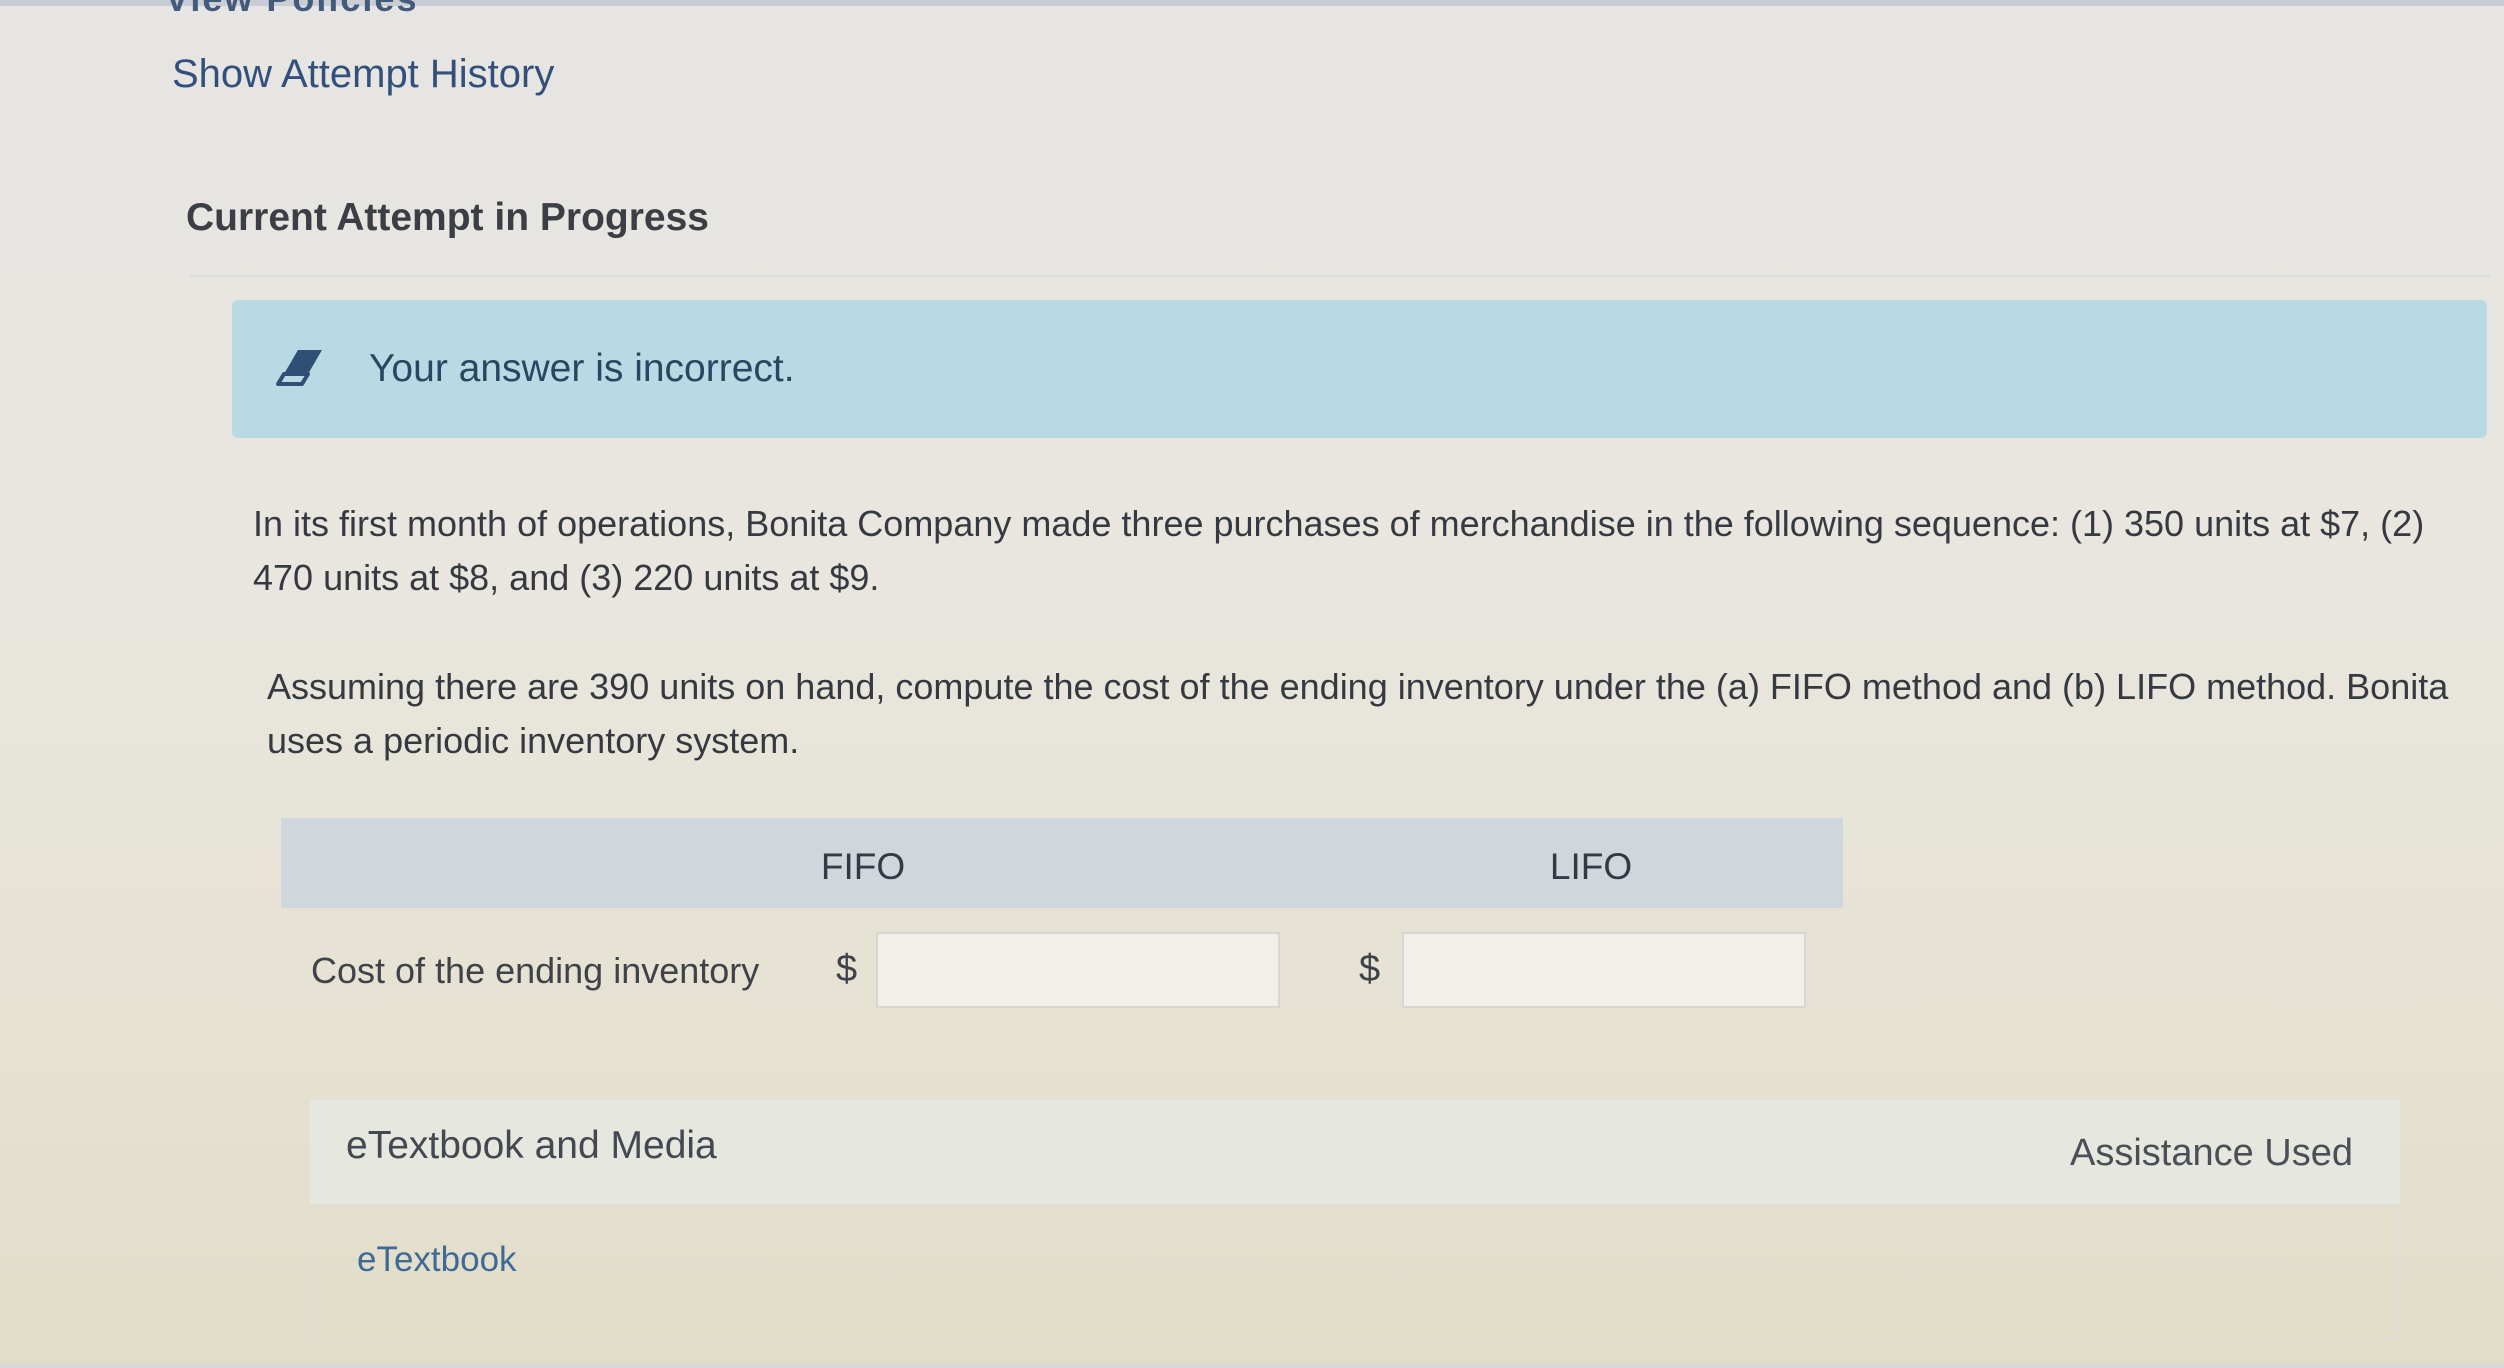  Describe the element at coordinates (2212, 1153) in the screenshot. I see `assistance-used-label: Assistance Used` at that location.